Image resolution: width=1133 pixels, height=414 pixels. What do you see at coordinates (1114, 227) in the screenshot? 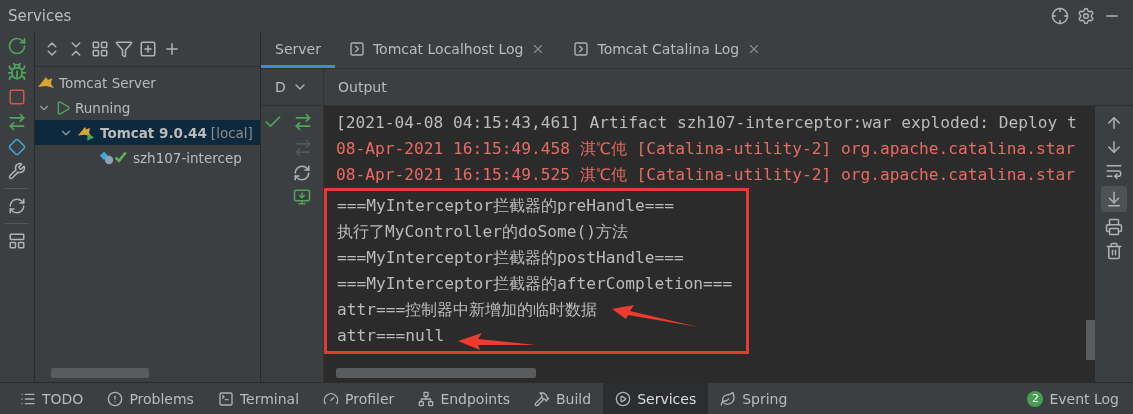
I see `print-icon` at bounding box center [1114, 227].